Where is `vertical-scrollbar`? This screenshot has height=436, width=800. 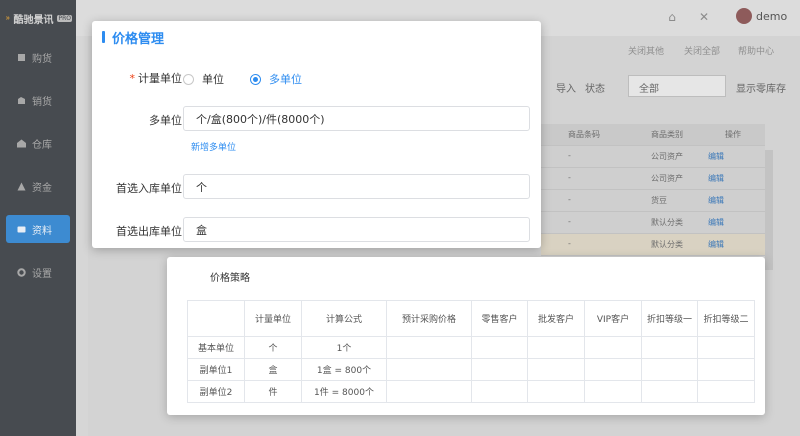 vertical-scrollbar is located at coordinates (769, 210).